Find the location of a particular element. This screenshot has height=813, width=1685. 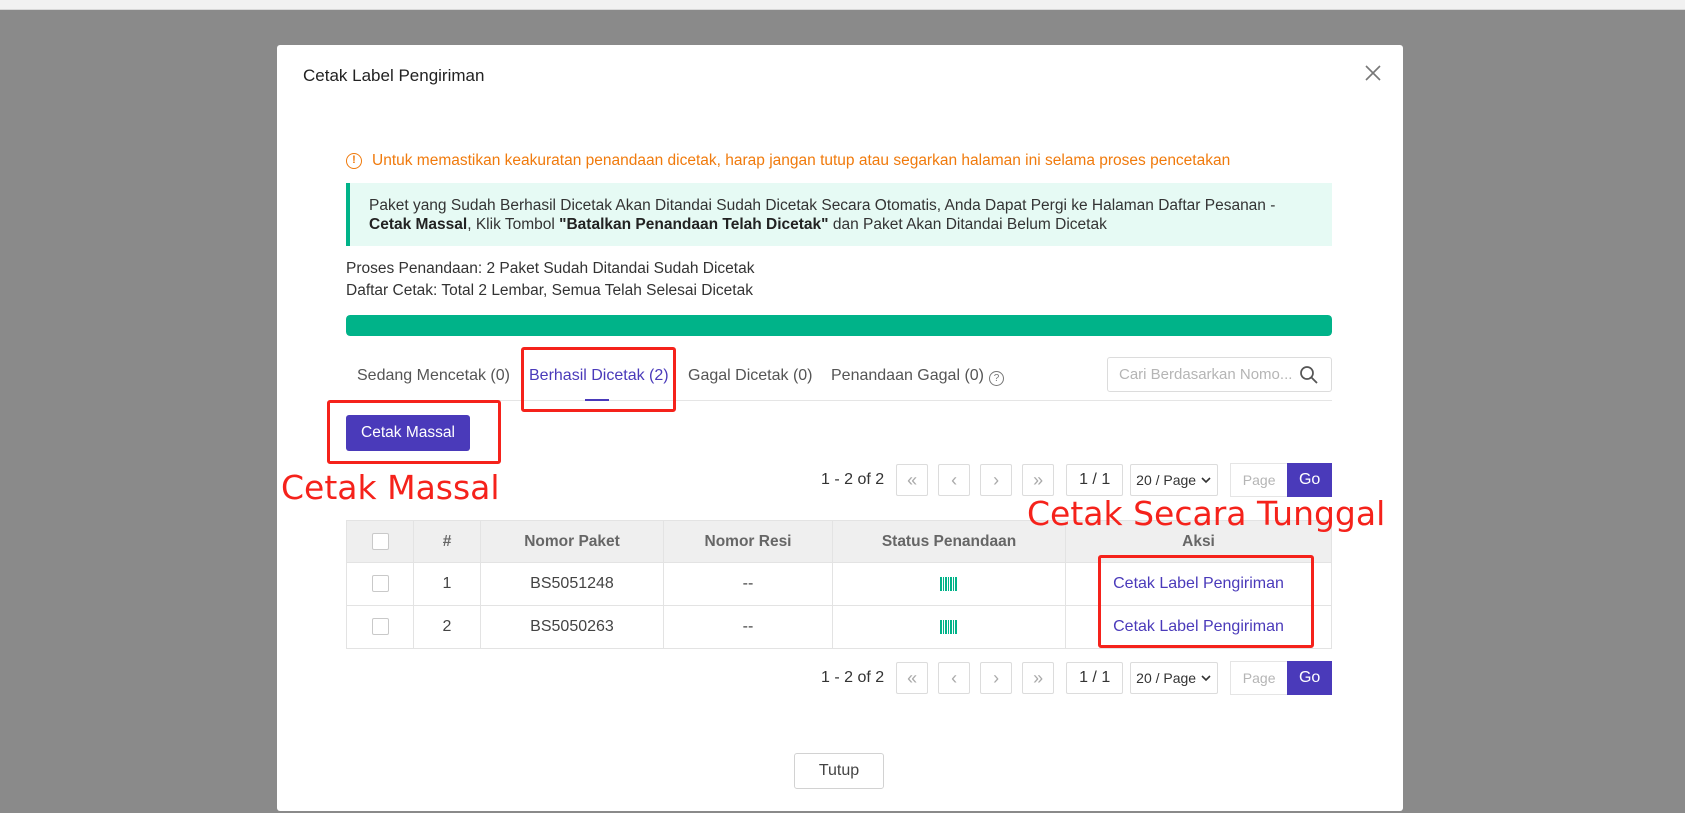

annotation-box-single is located at coordinates (1206, 601).